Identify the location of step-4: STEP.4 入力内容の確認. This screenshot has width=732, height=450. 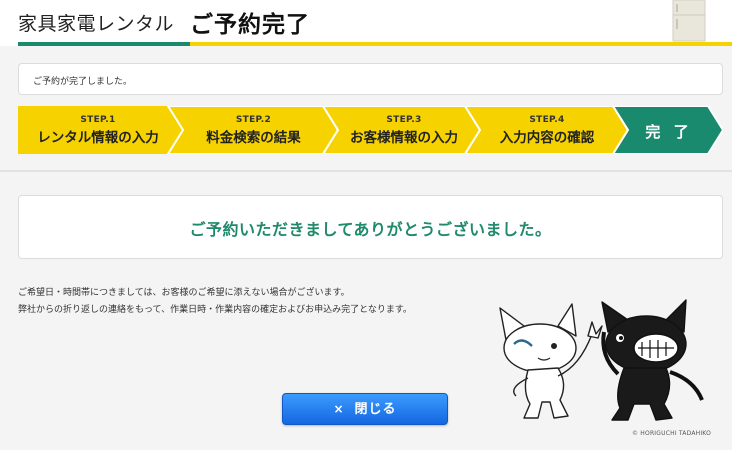
(547, 130).